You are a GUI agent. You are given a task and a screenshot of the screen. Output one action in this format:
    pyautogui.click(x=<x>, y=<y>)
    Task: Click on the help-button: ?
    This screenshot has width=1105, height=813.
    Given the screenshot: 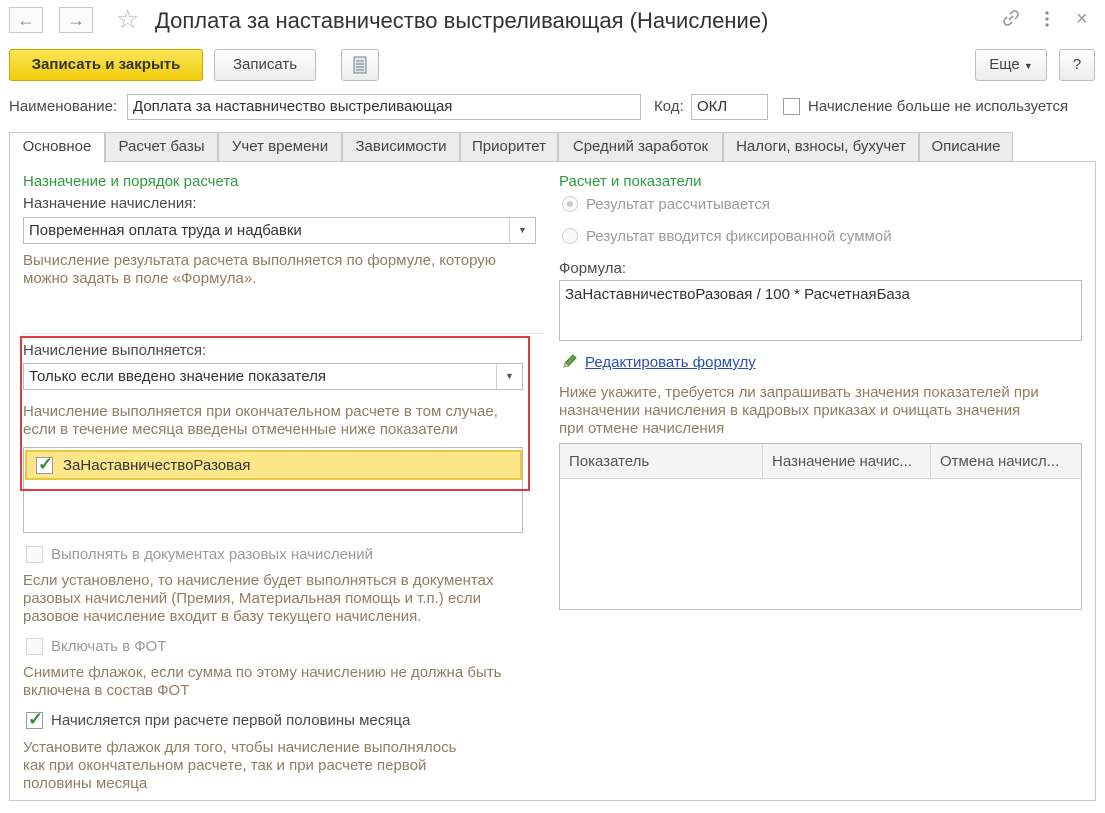 What is the action you would take?
    pyautogui.click(x=1077, y=65)
    